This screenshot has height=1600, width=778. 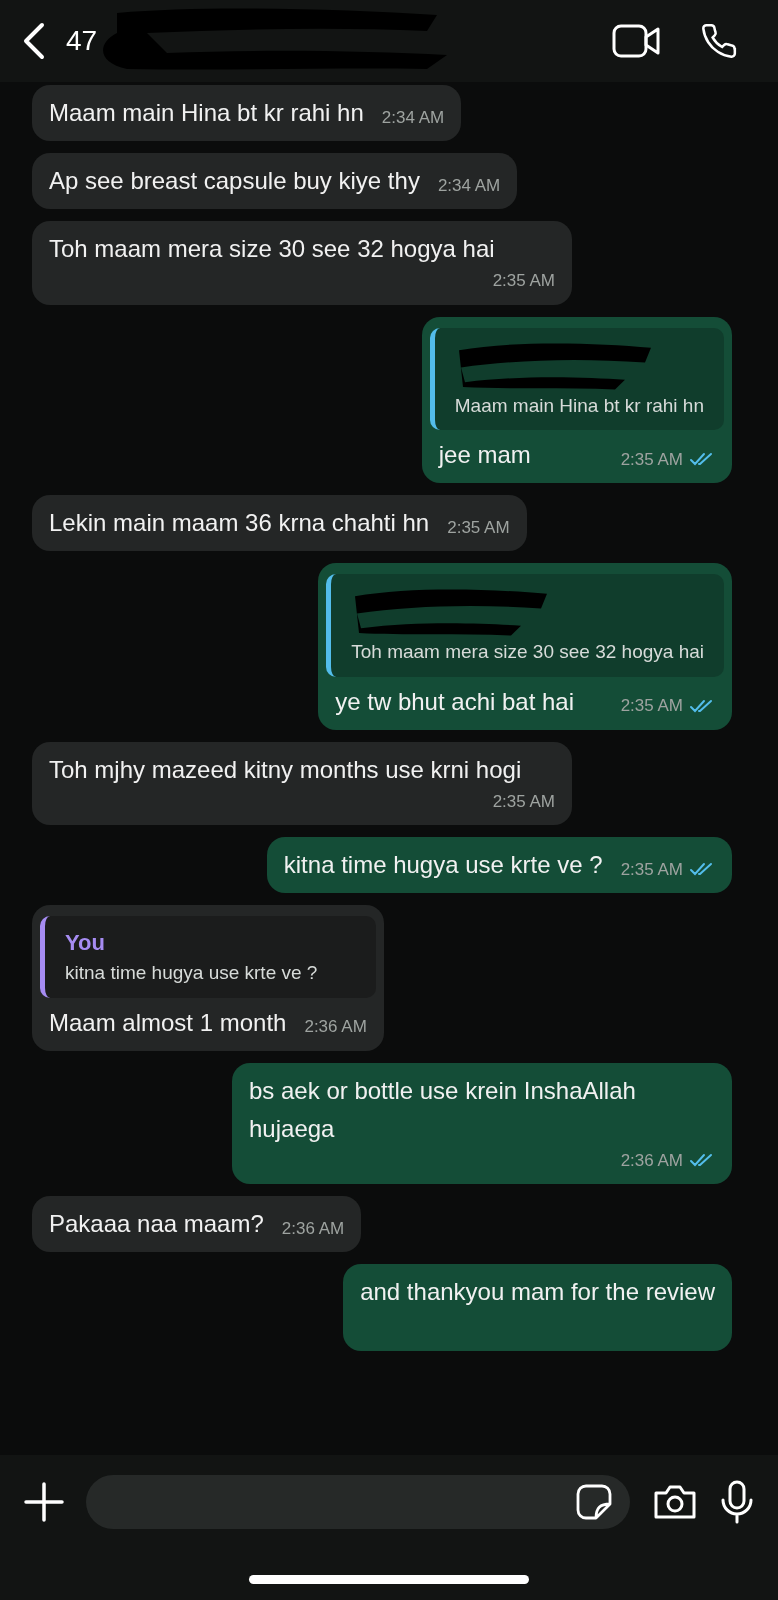 I want to click on message-text: Pakaaa naa maam?, so click(x=156, y=1224).